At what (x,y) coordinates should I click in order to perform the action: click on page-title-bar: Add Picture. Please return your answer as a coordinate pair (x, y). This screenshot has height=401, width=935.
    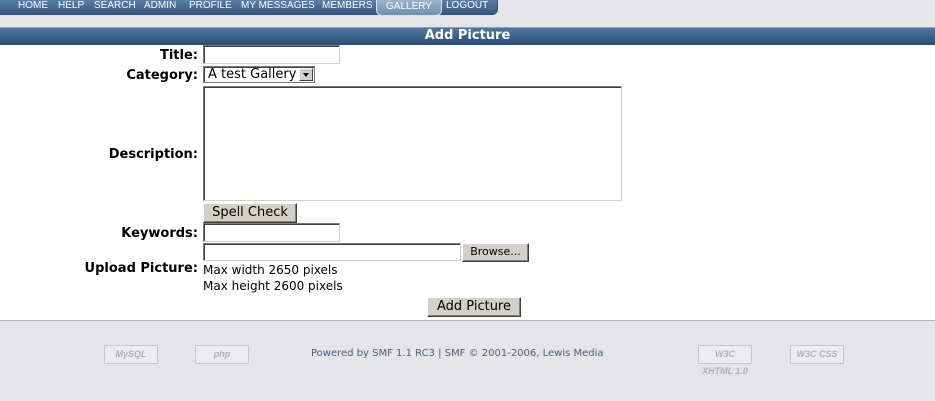
    Looking at the image, I should click on (467, 36).